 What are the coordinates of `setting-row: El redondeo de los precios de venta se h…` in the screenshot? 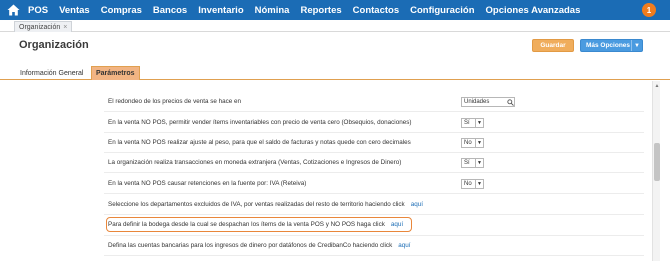 It's located at (174, 101).